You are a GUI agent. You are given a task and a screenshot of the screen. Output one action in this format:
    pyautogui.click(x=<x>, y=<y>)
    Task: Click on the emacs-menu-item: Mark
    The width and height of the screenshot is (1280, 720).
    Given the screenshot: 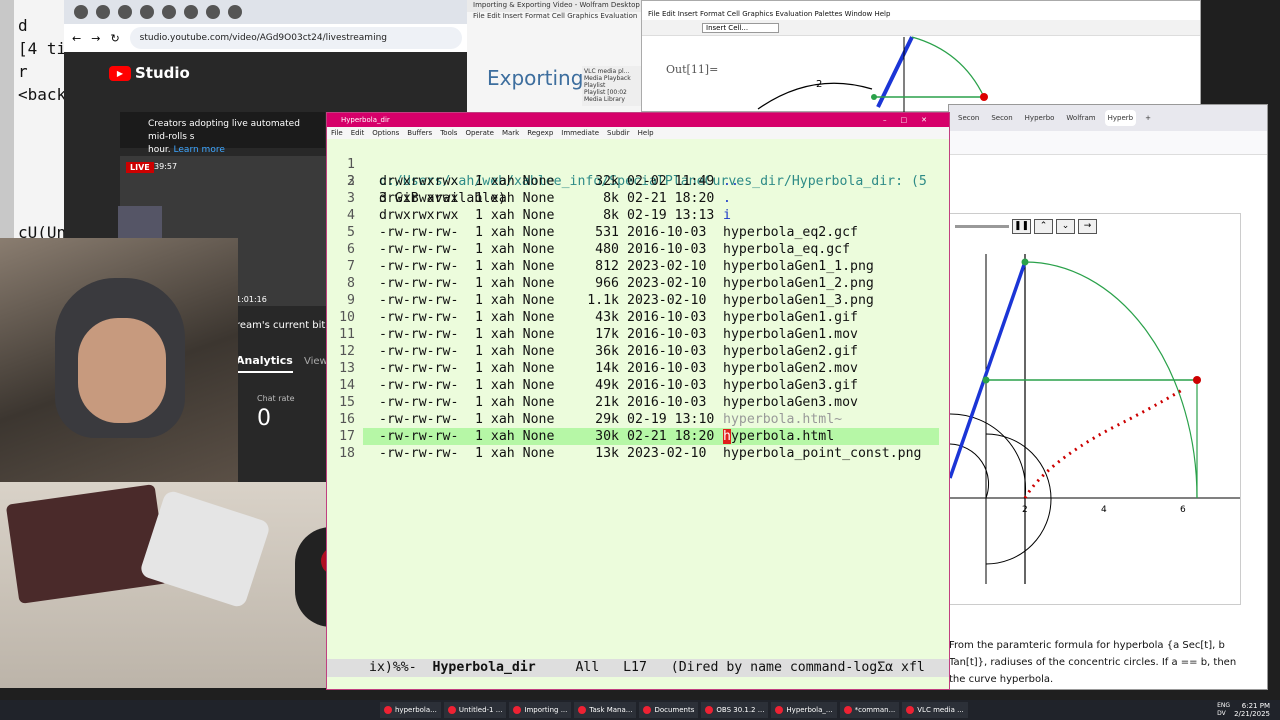 What is the action you would take?
    pyautogui.click(x=510, y=133)
    